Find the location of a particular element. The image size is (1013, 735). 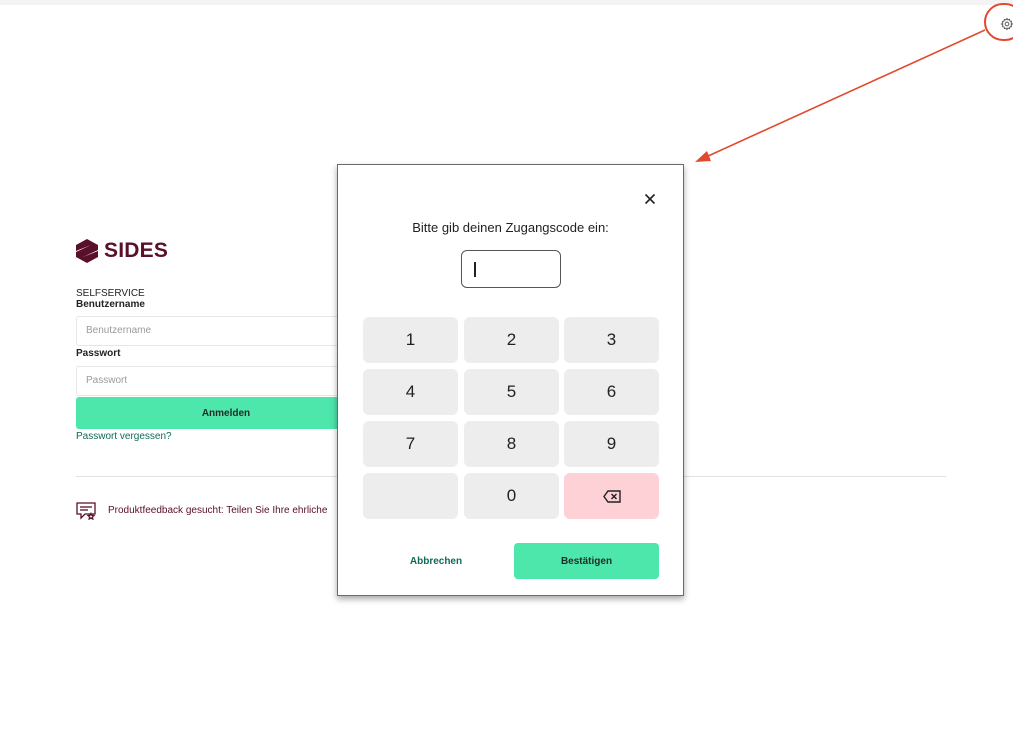

keypad-key-9: 9 is located at coordinates (611, 444).